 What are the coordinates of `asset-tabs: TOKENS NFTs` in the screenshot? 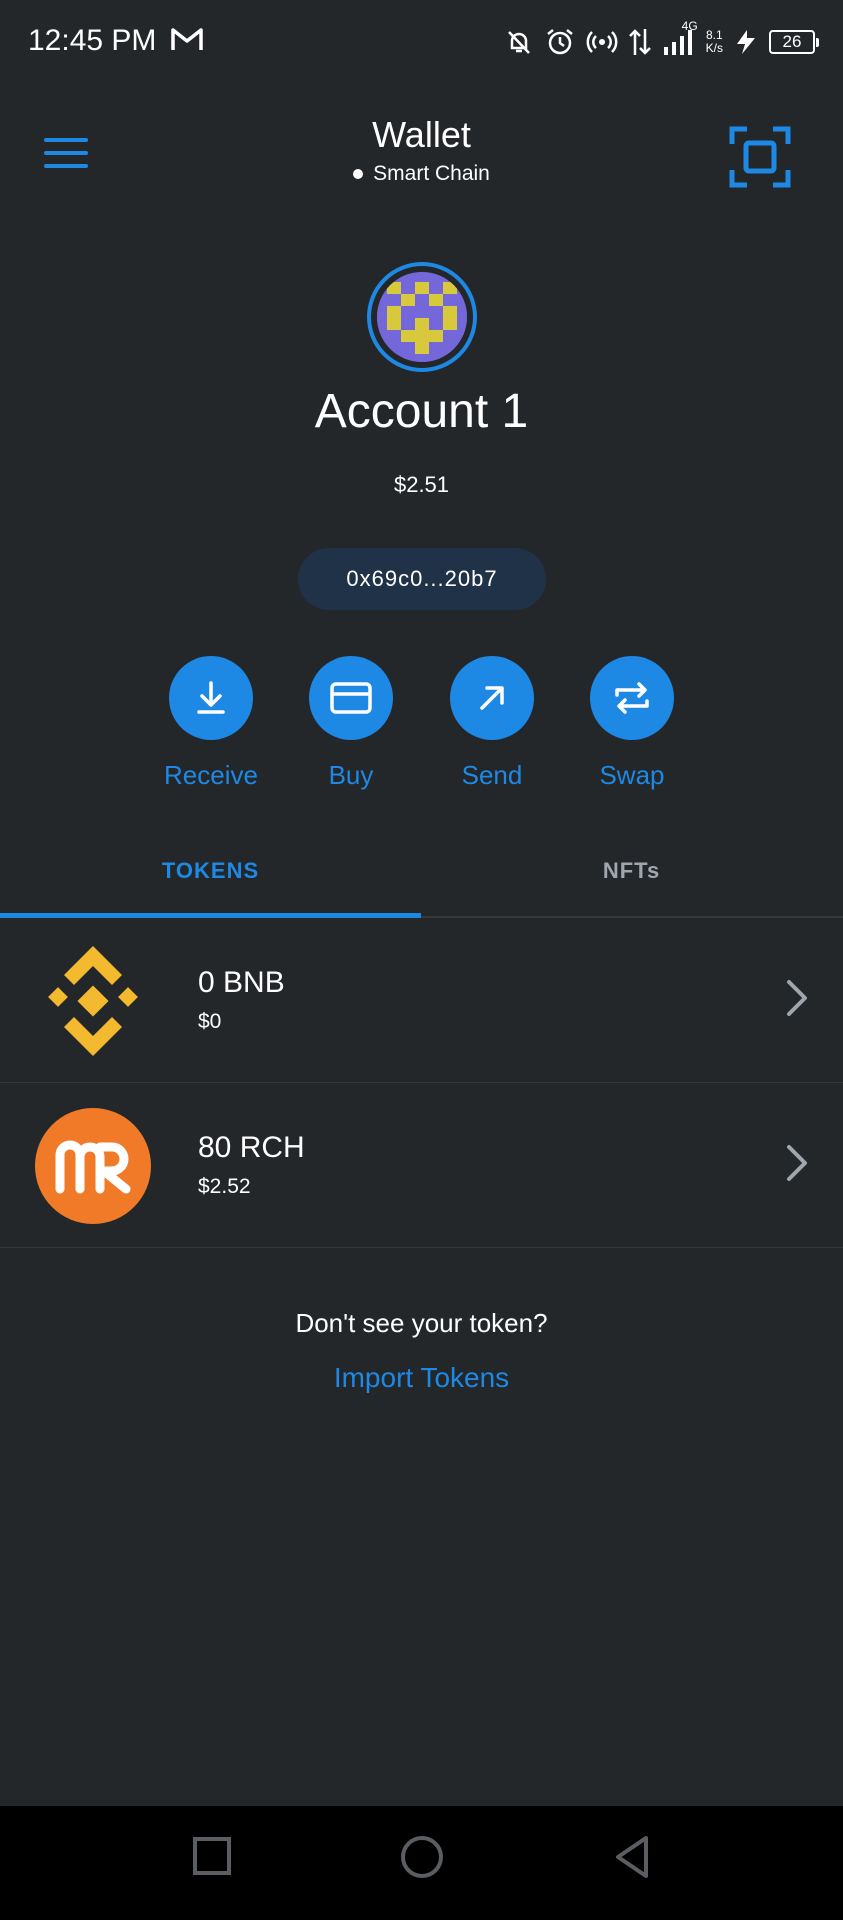 It's located at (421, 872).